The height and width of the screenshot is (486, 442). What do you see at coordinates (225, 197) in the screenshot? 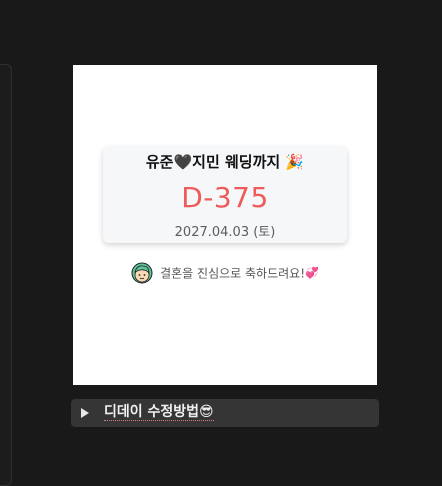
I see `dday-count: D-375` at bounding box center [225, 197].